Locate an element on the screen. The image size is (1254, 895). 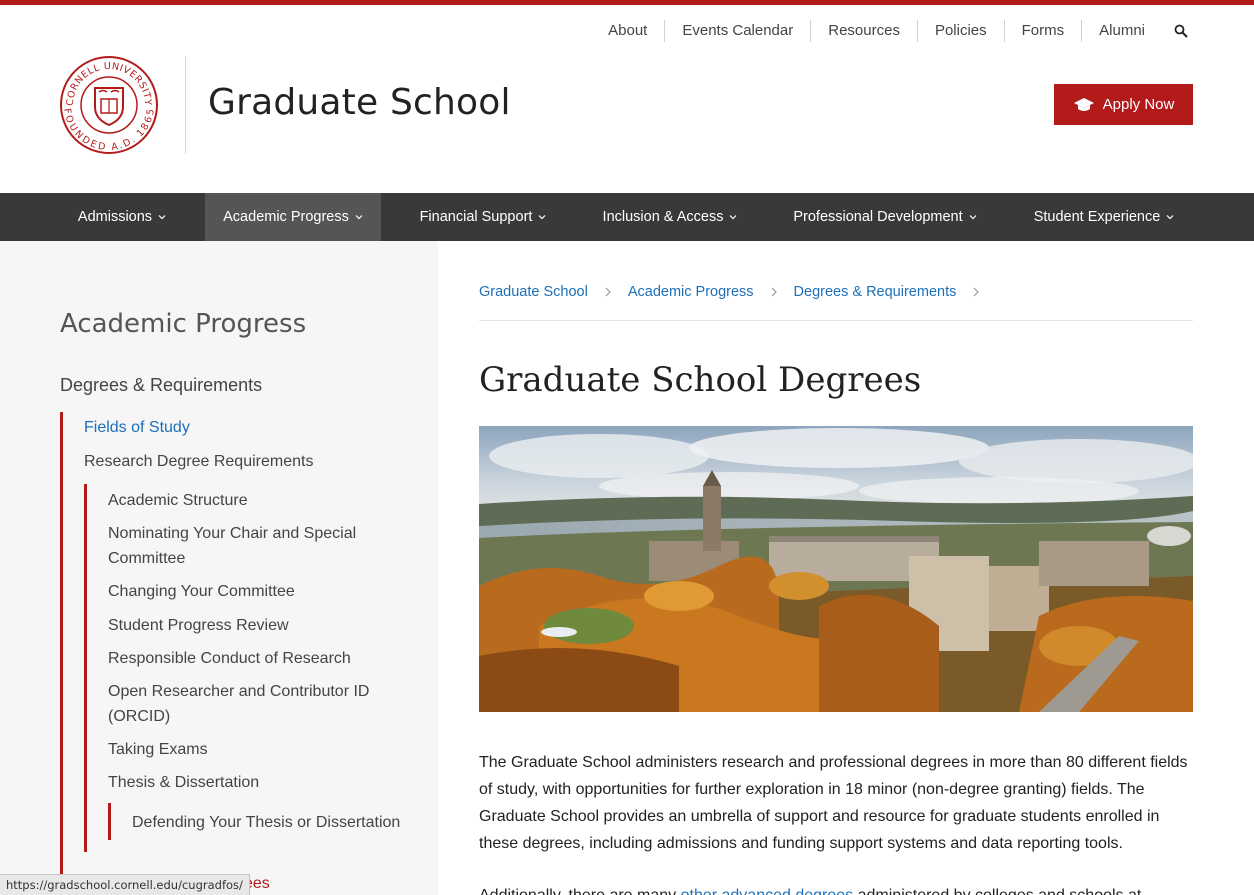
nav-label: Professional Development is located at coordinates (878, 217).